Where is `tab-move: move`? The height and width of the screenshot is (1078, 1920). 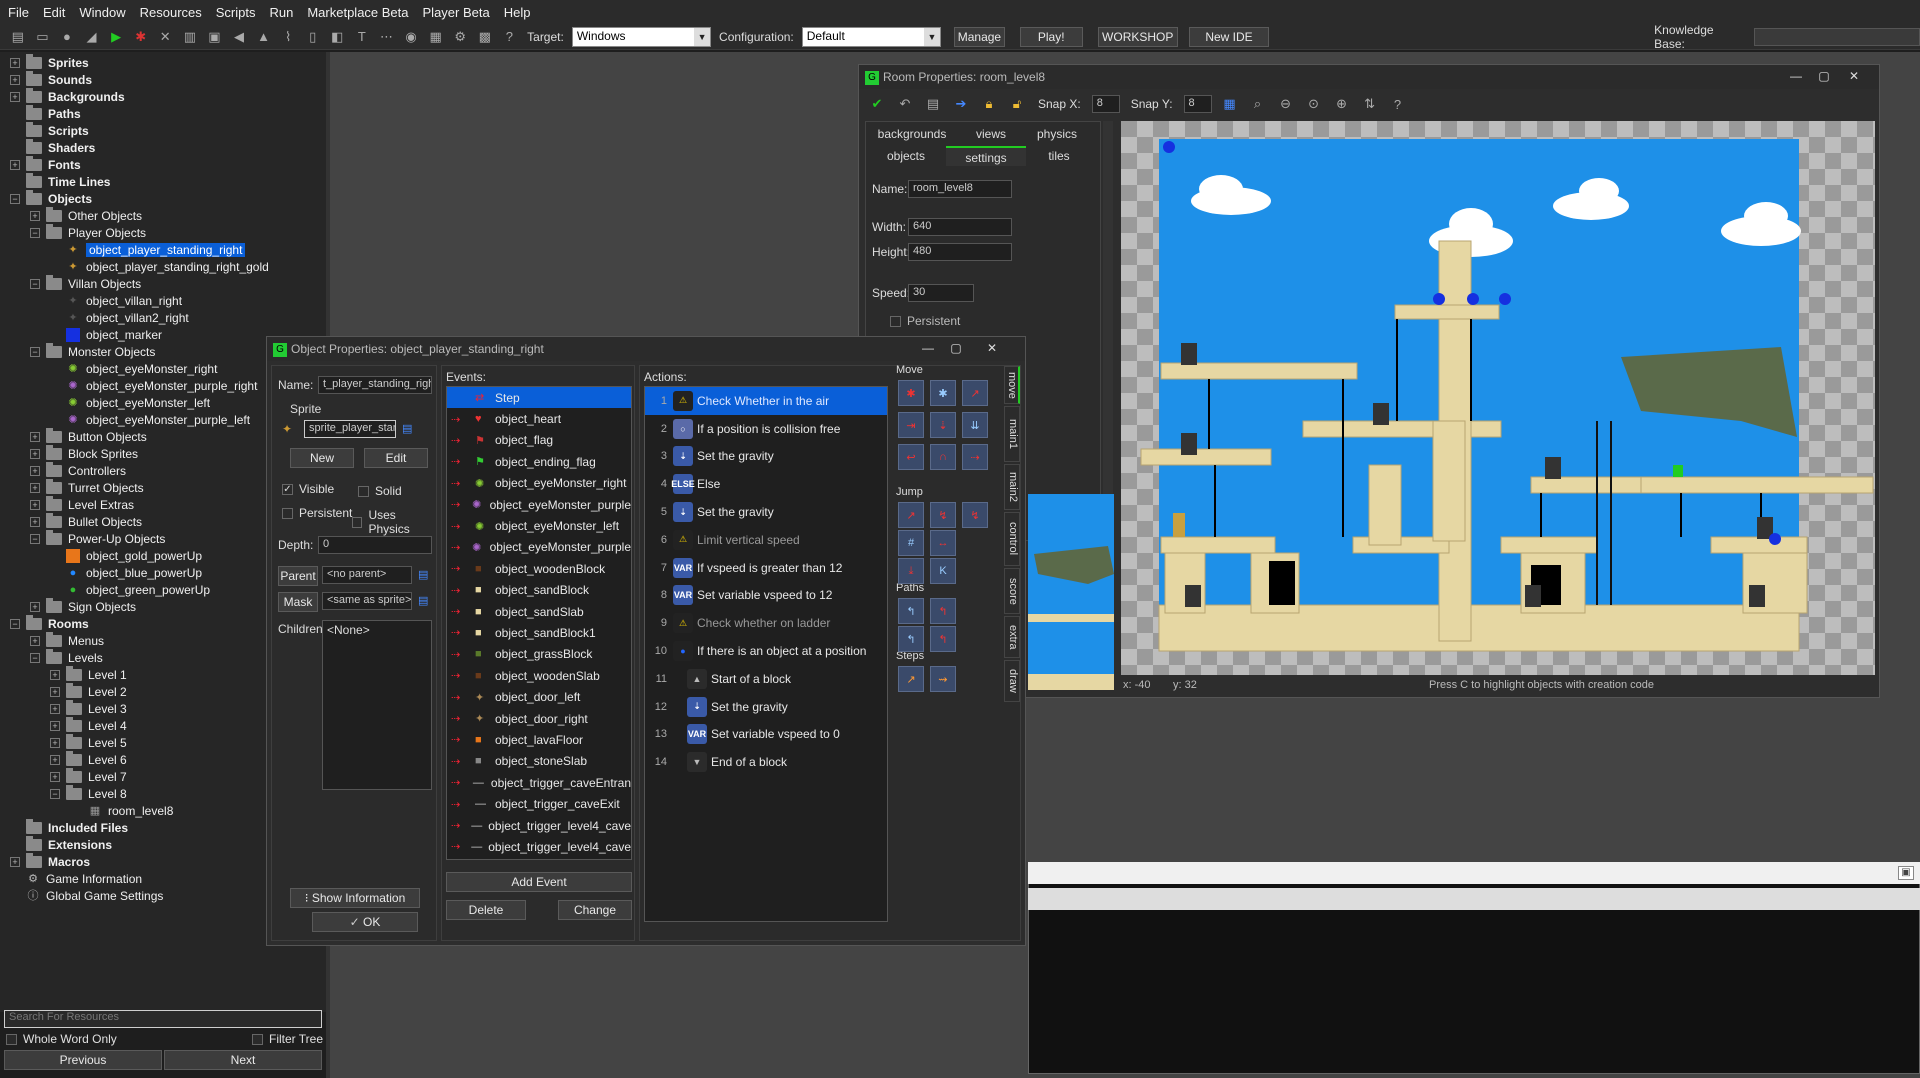
tab-move: move is located at coordinates (1012, 385).